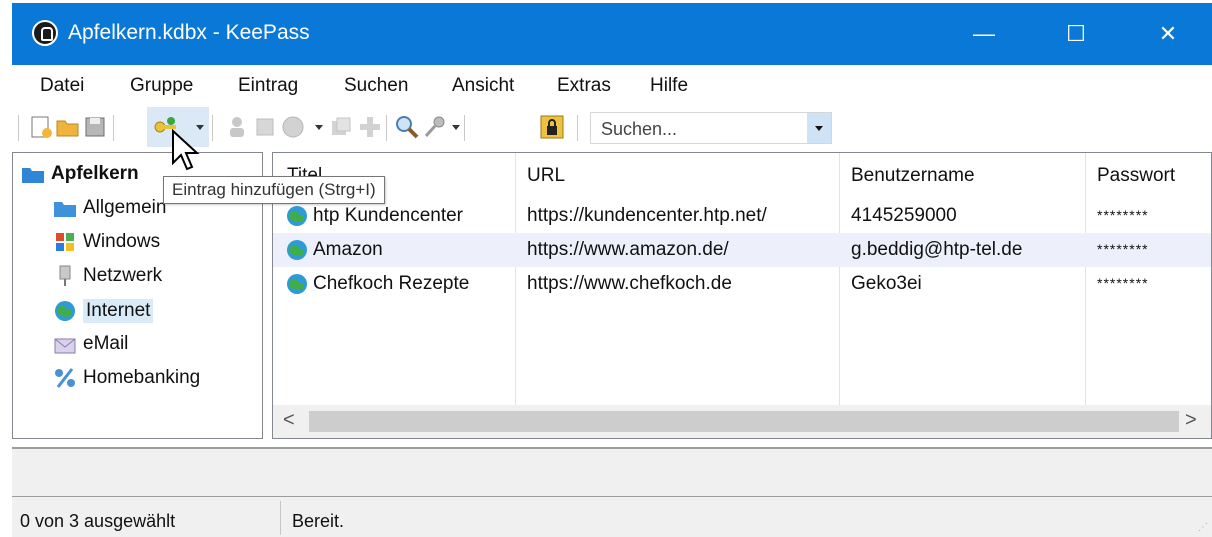 The width and height of the screenshot is (1212, 537). Describe the element at coordinates (95, 173) in the screenshot. I see `tree-root-label: Apfelkern` at that location.